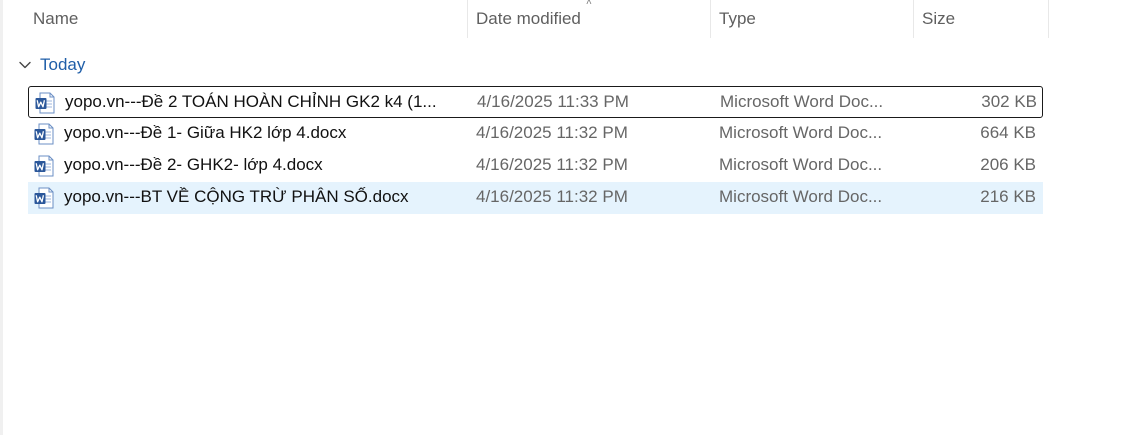 The image size is (1138, 435). Describe the element at coordinates (236, 196) in the screenshot. I see `file-name: yopo.vn---BT VỀ CỘNG TRỪ PHÂN SỐ.docx` at that location.